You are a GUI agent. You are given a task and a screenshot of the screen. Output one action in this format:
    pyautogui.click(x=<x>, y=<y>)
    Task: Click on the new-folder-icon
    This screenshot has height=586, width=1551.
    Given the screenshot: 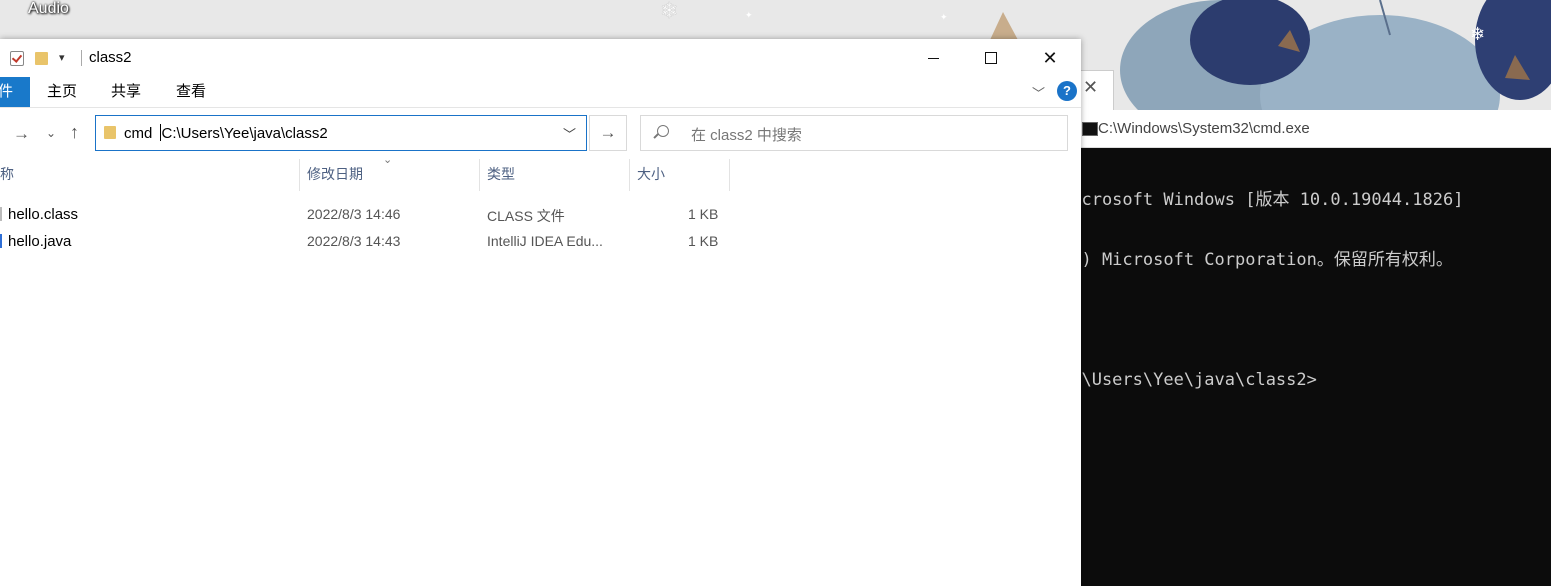 What is the action you would take?
    pyautogui.click(x=41, y=58)
    